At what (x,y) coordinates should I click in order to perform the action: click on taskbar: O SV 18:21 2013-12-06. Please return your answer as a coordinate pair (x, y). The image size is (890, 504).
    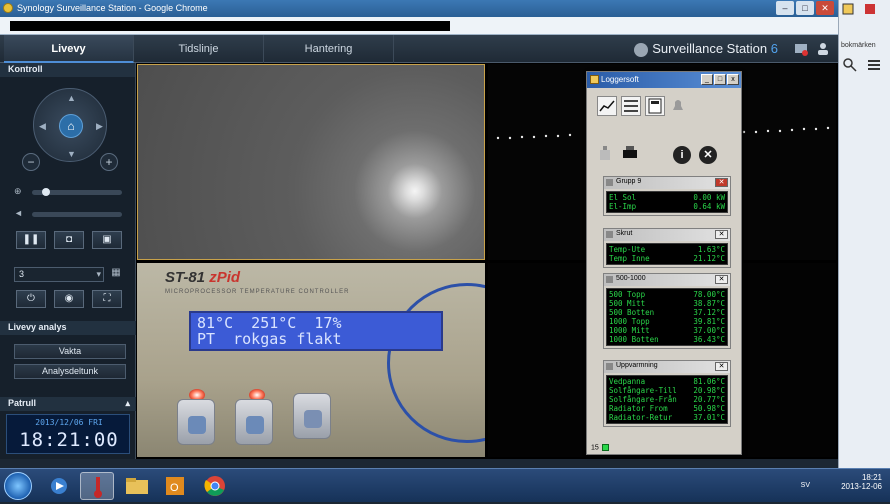
    Looking at the image, I should click on (445, 485).